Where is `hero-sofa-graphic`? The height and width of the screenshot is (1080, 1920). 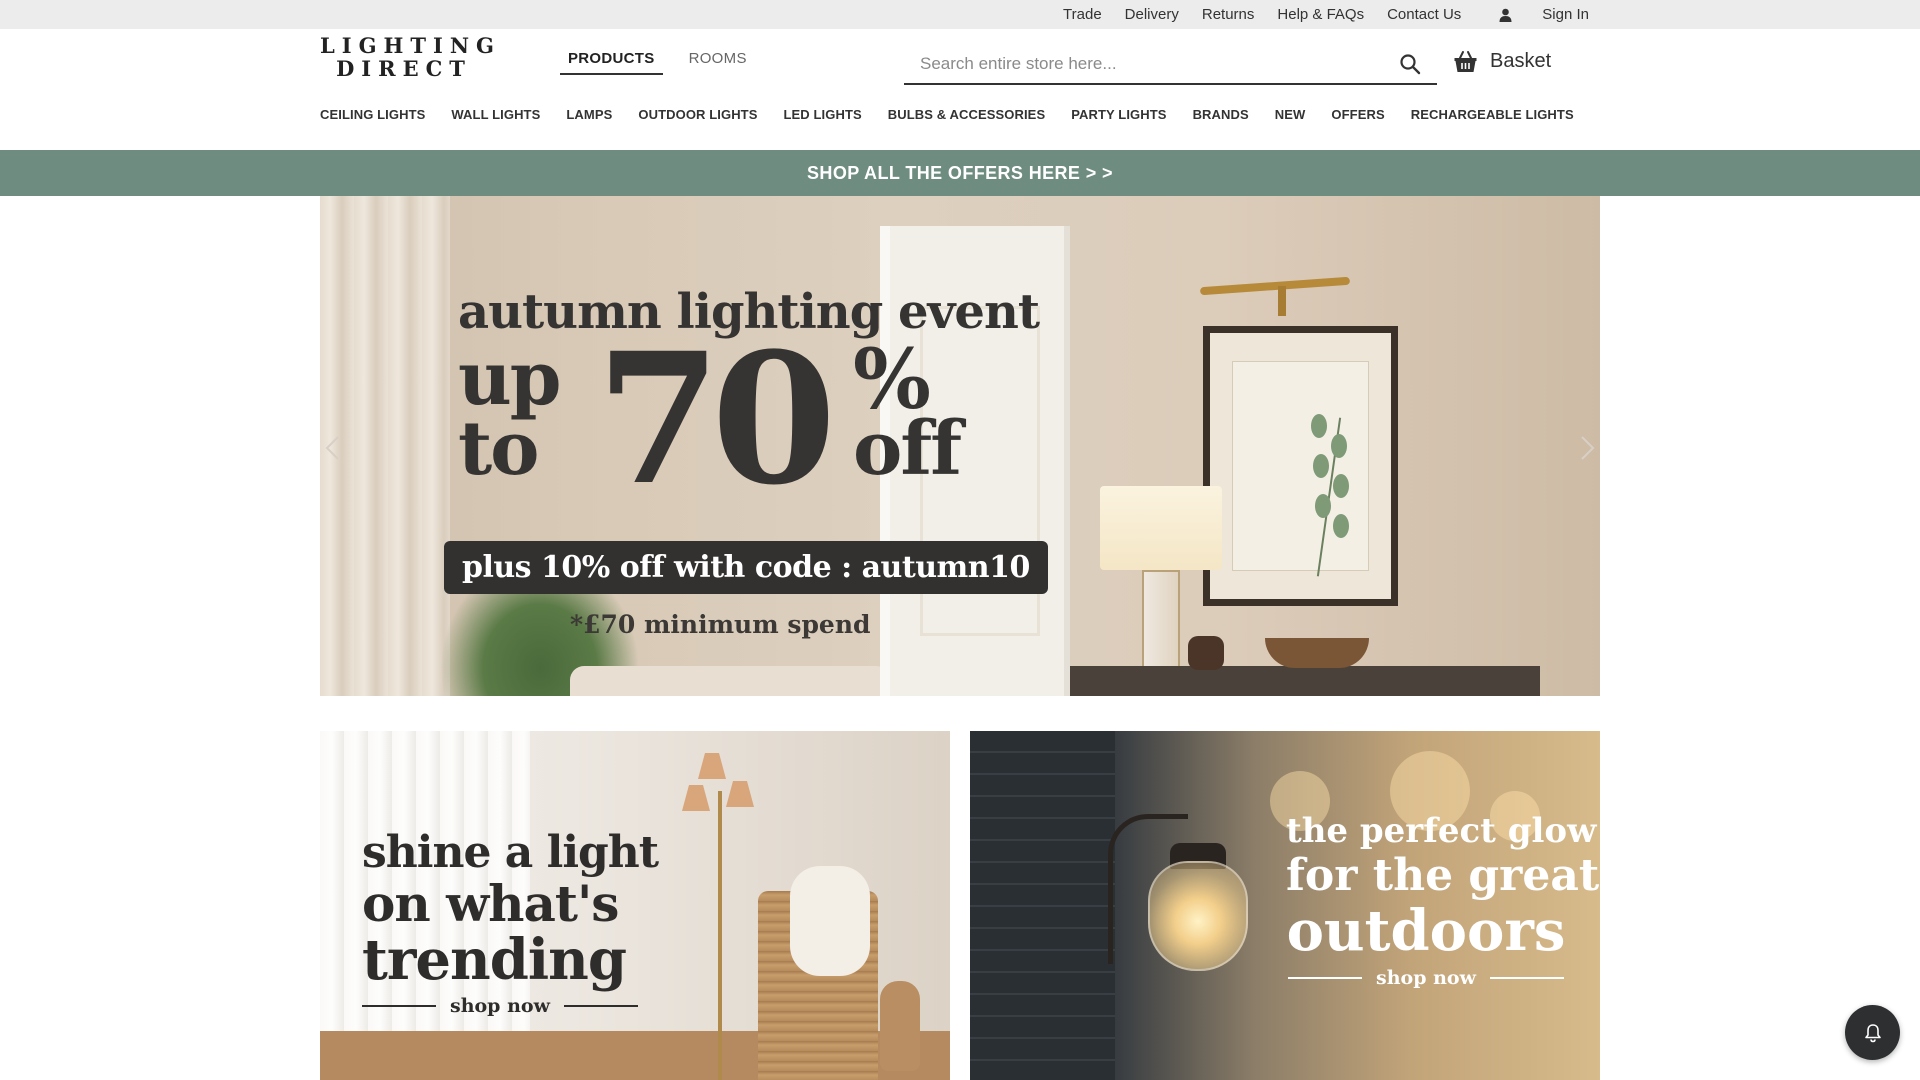 hero-sofa-graphic is located at coordinates (730, 681).